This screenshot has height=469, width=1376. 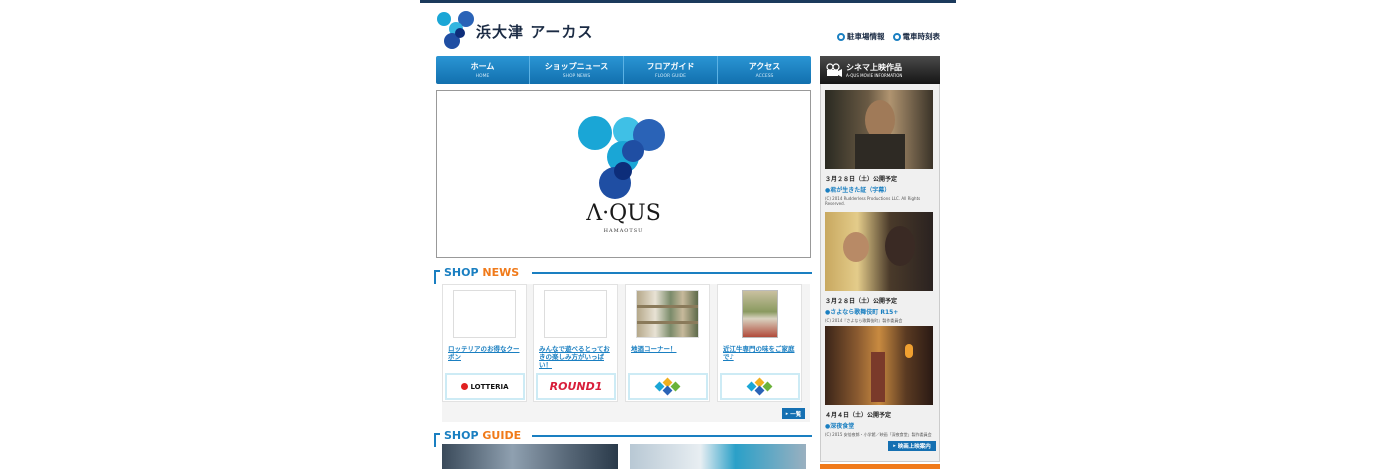 I want to click on hero-title: Λ·QUS, so click(x=623, y=213).